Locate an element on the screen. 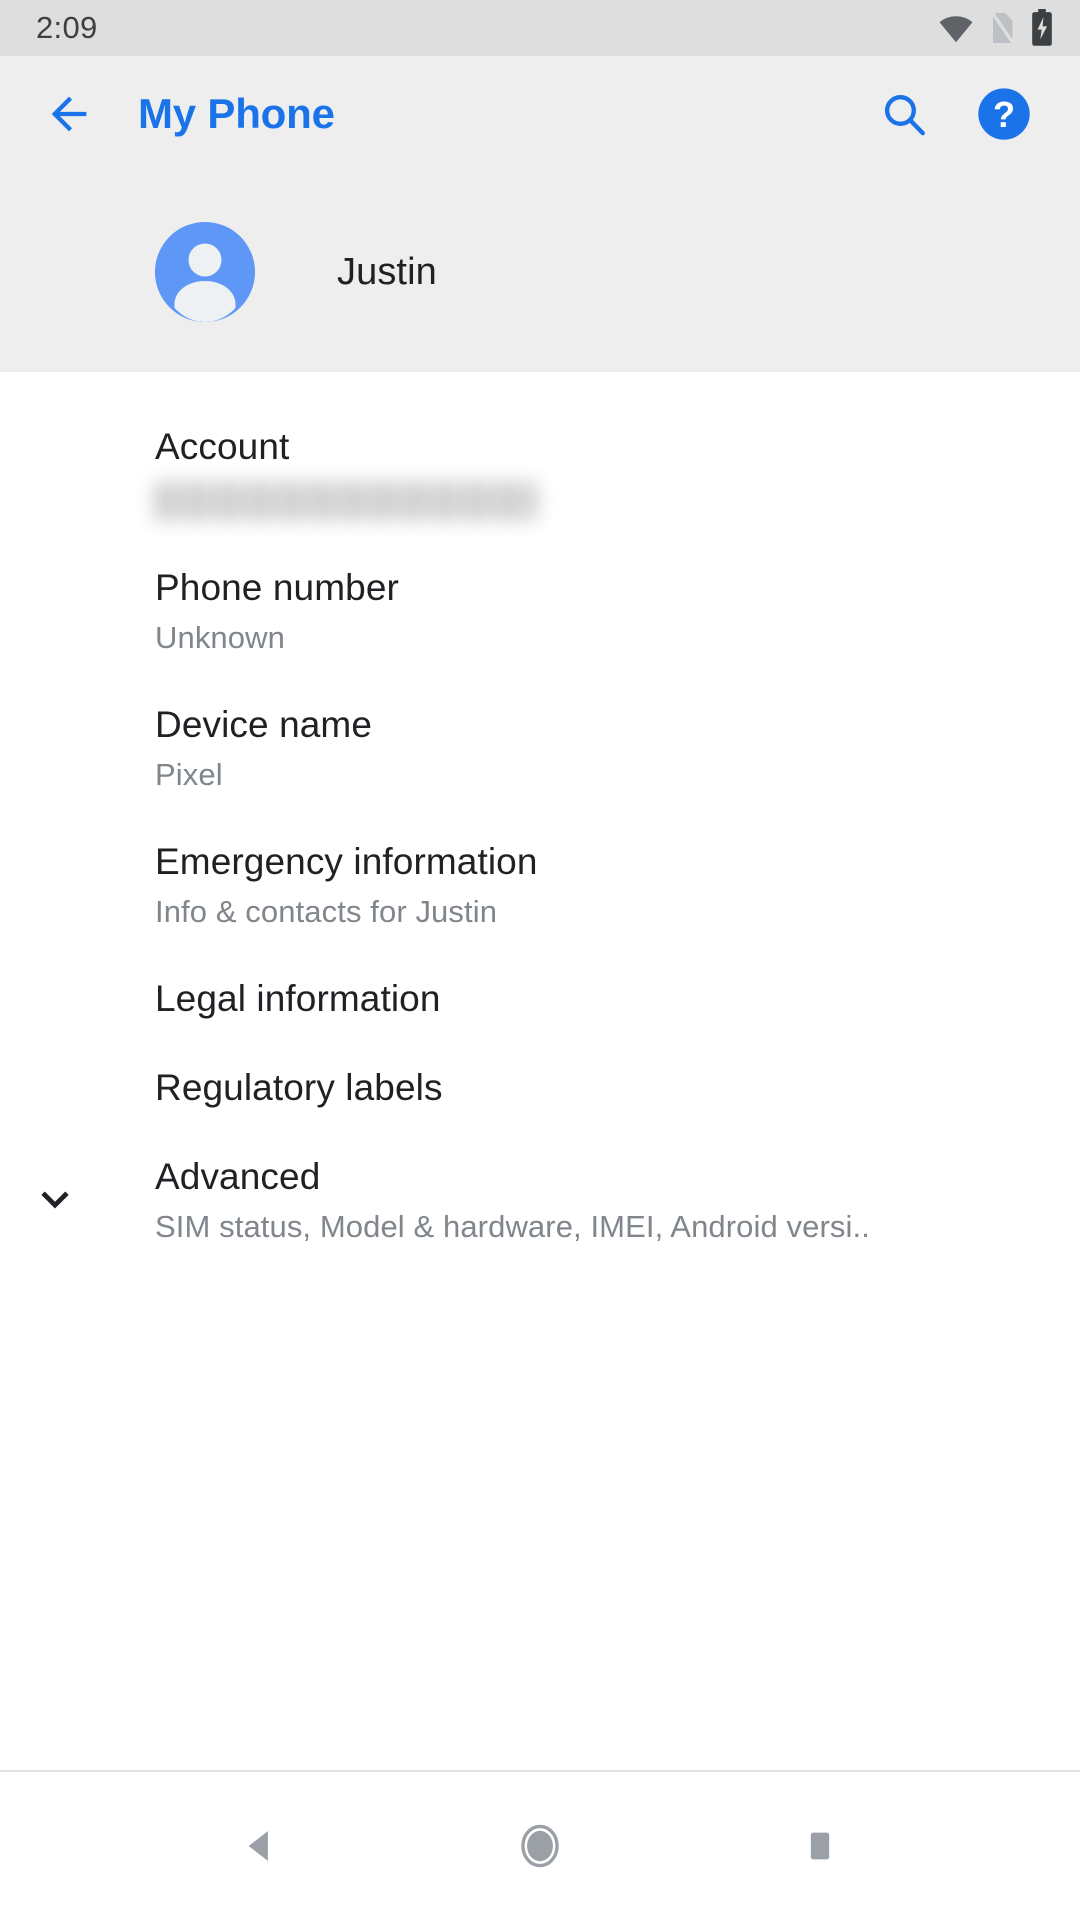 The width and height of the screenshot is (1080, 1920). row-title: Advanced is located at coordinates (238, 1176).